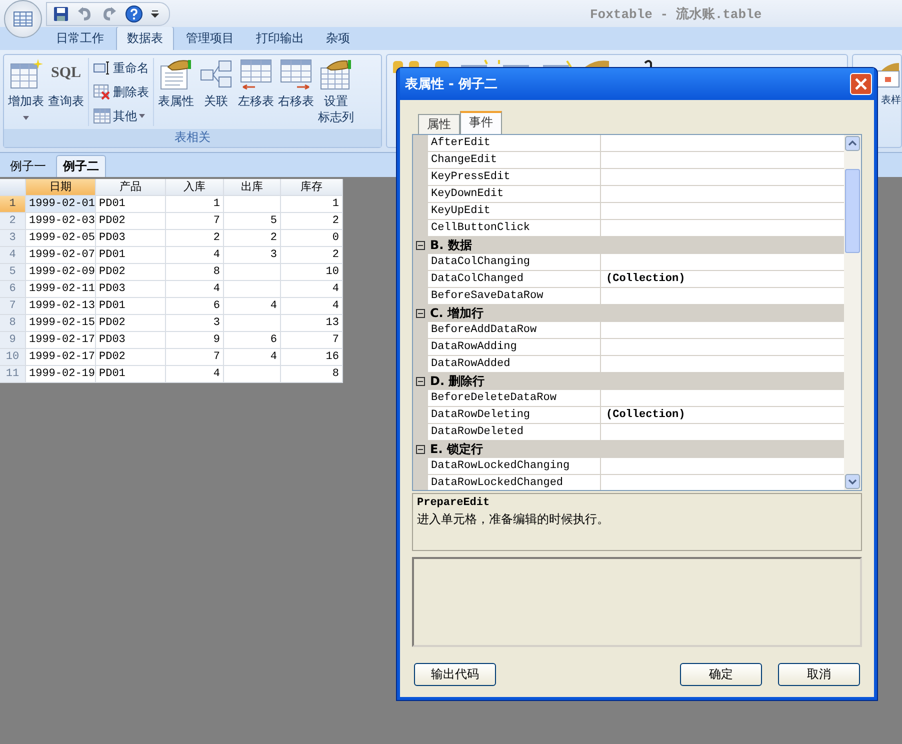  Describe the element at coordinates (66, 101) in the screenshot. I see `button-label: 查询表` at that location.